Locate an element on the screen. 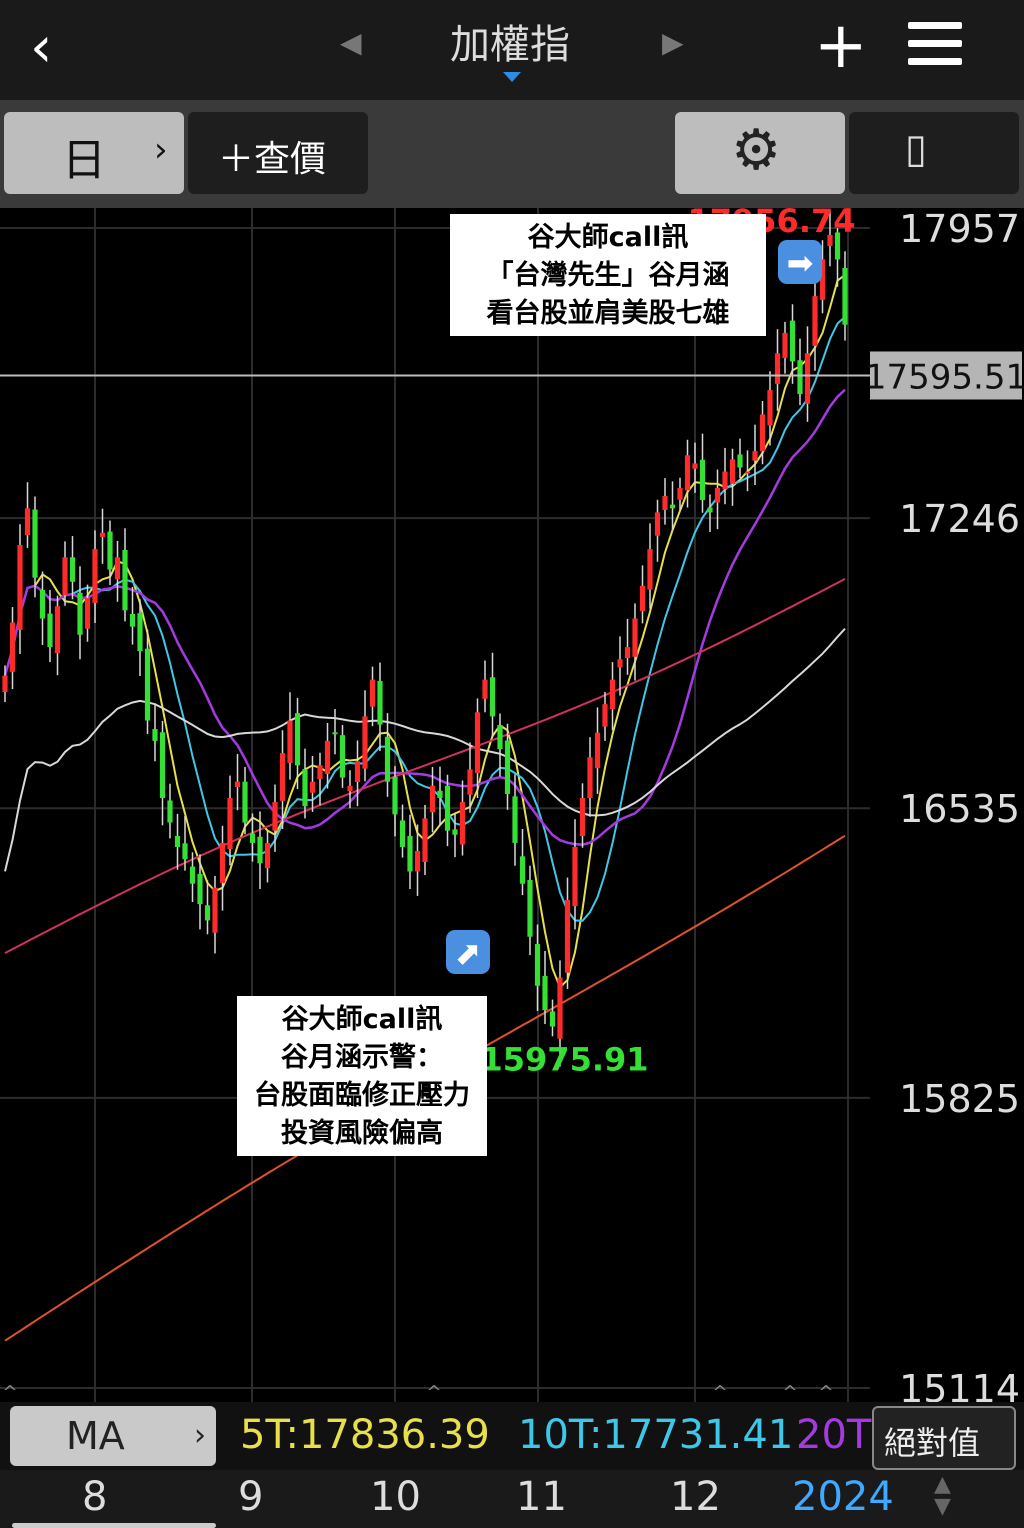 Image resolution: width=1024 pixels, height=1528 pixels. up-down-sort-icon: ▲ ▼ is located at coordinates (942, 1496).